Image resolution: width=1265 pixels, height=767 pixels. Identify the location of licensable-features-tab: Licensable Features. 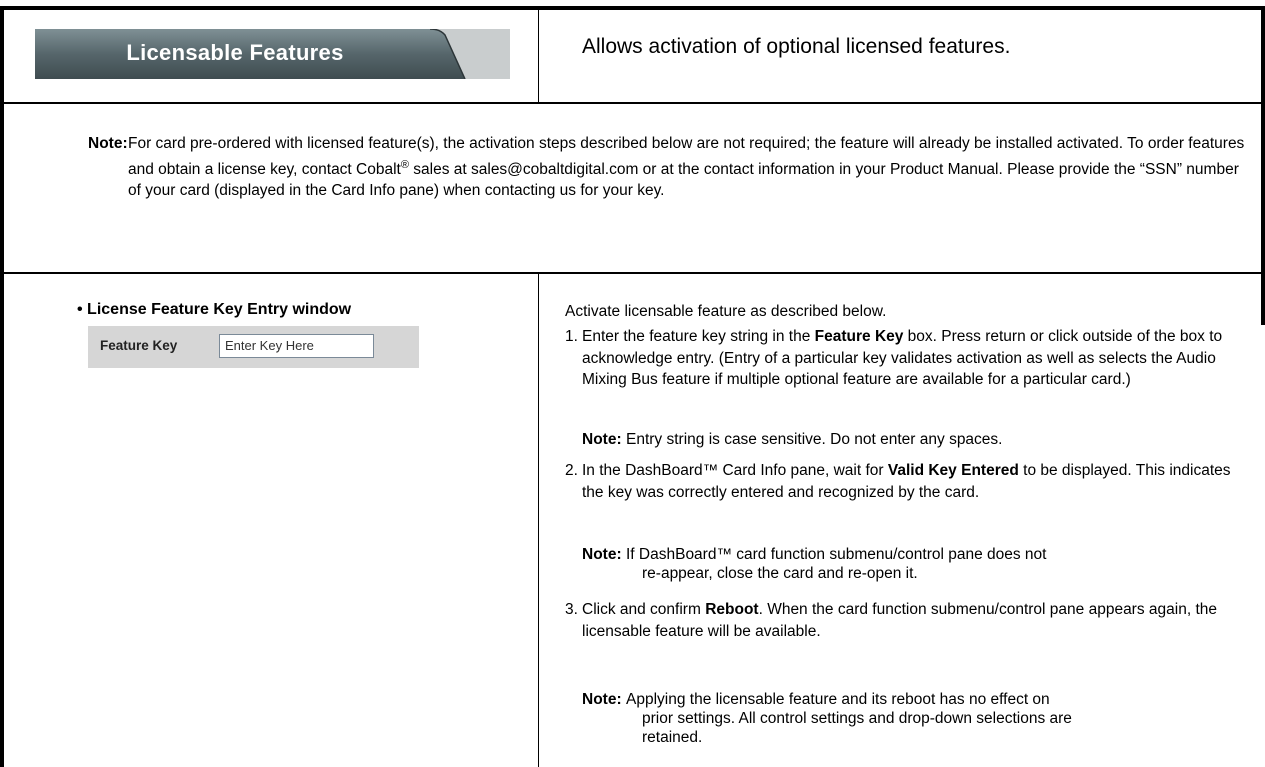
(272, 54).